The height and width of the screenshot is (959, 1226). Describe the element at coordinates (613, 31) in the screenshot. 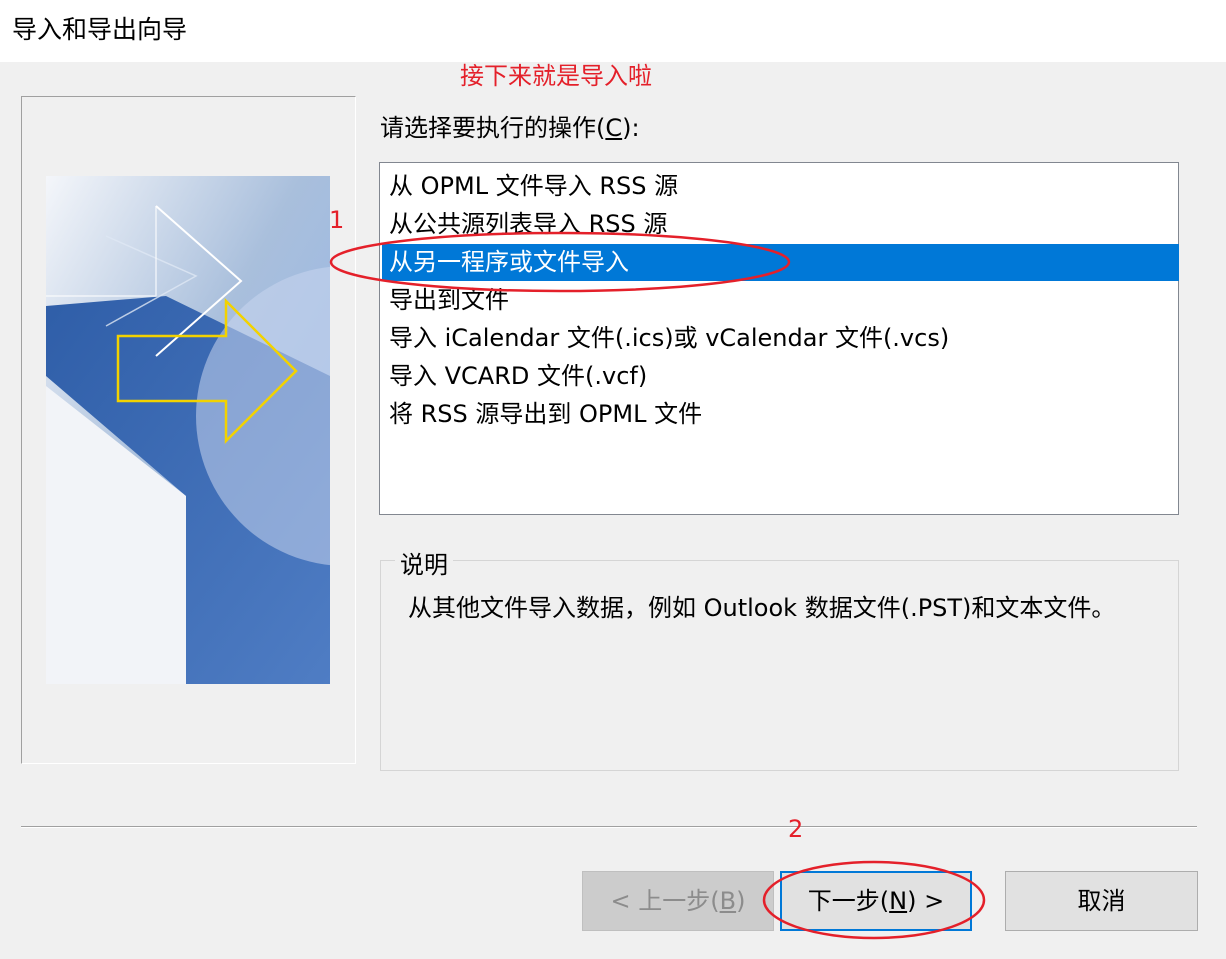

I see `title-bar: 导入和导出向导` at that location.